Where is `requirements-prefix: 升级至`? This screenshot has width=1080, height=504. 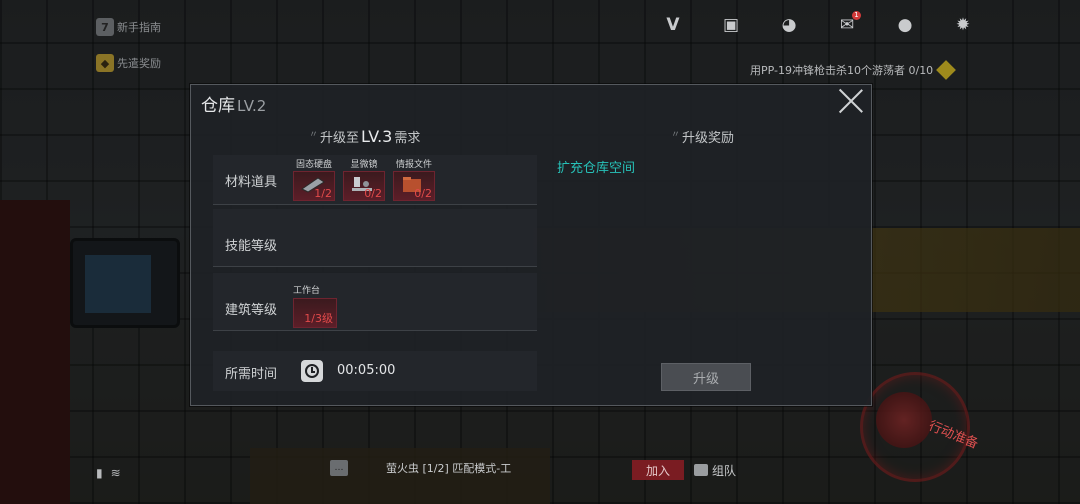
requirements-prefix: 升级至 is located at coordinates (340, 138).